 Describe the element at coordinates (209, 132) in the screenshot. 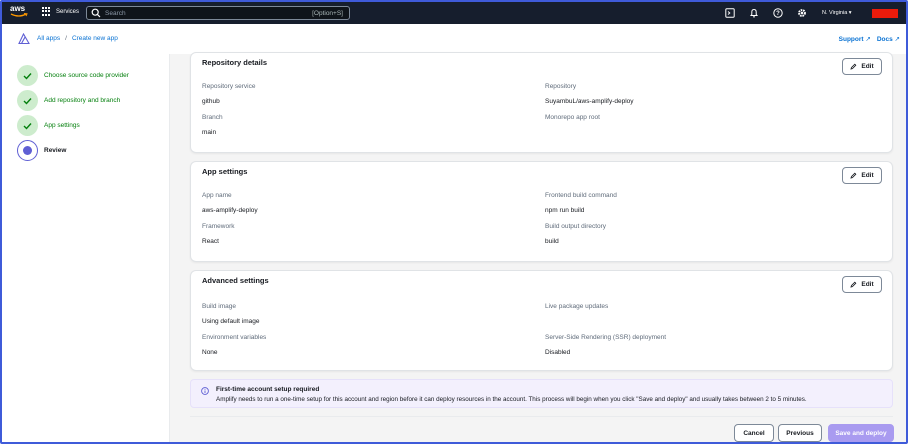

I see `field-value: main` at that location.